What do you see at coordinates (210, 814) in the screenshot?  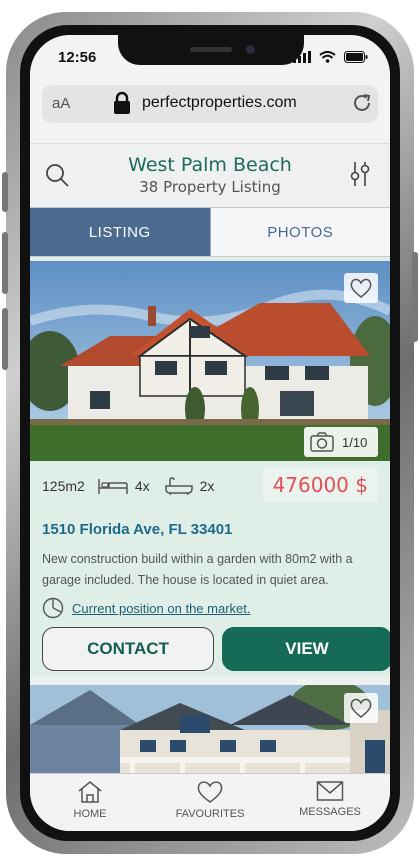 I see `nav-favourites-label: FAVOURITES` at bounding box center [210, 814].